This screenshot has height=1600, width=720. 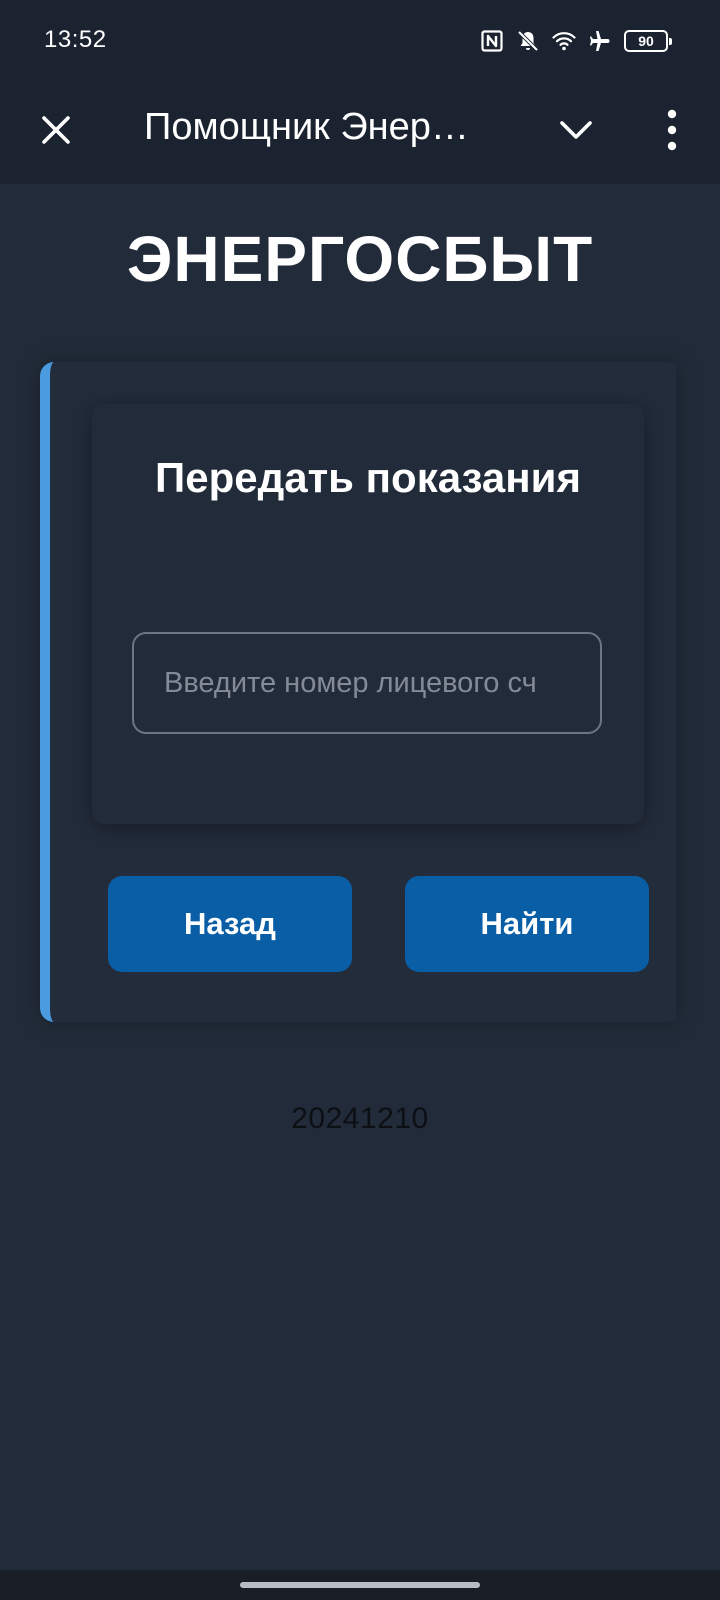 What do you see at coordinates (492, 41) in the screenshot?
I see `nfc-icon` at bounding box center [492, 41].